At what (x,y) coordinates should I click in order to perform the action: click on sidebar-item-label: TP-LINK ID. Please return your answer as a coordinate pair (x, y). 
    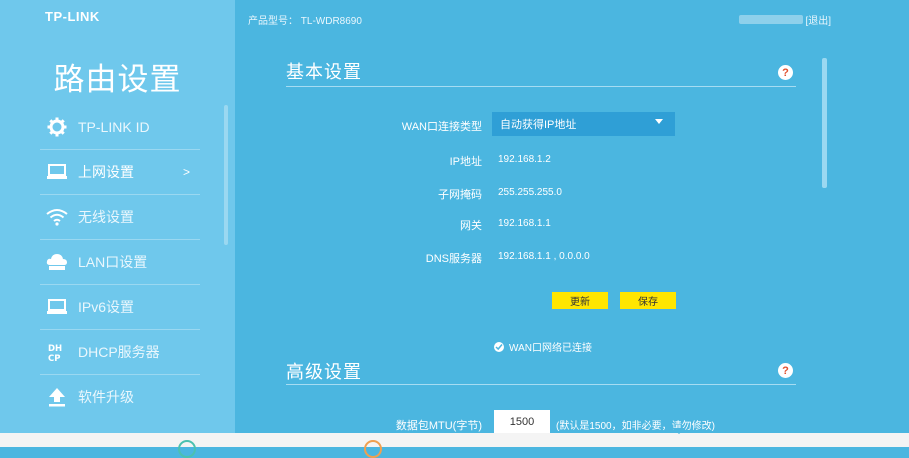
    Looking at the image, I should click on (114, 127).